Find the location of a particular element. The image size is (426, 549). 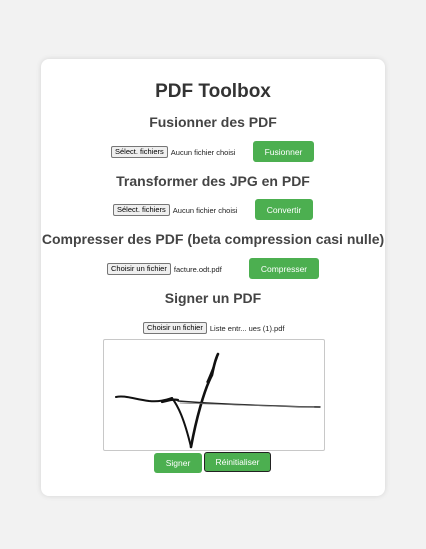

signature-drawing is located at coordinates (218, 400).